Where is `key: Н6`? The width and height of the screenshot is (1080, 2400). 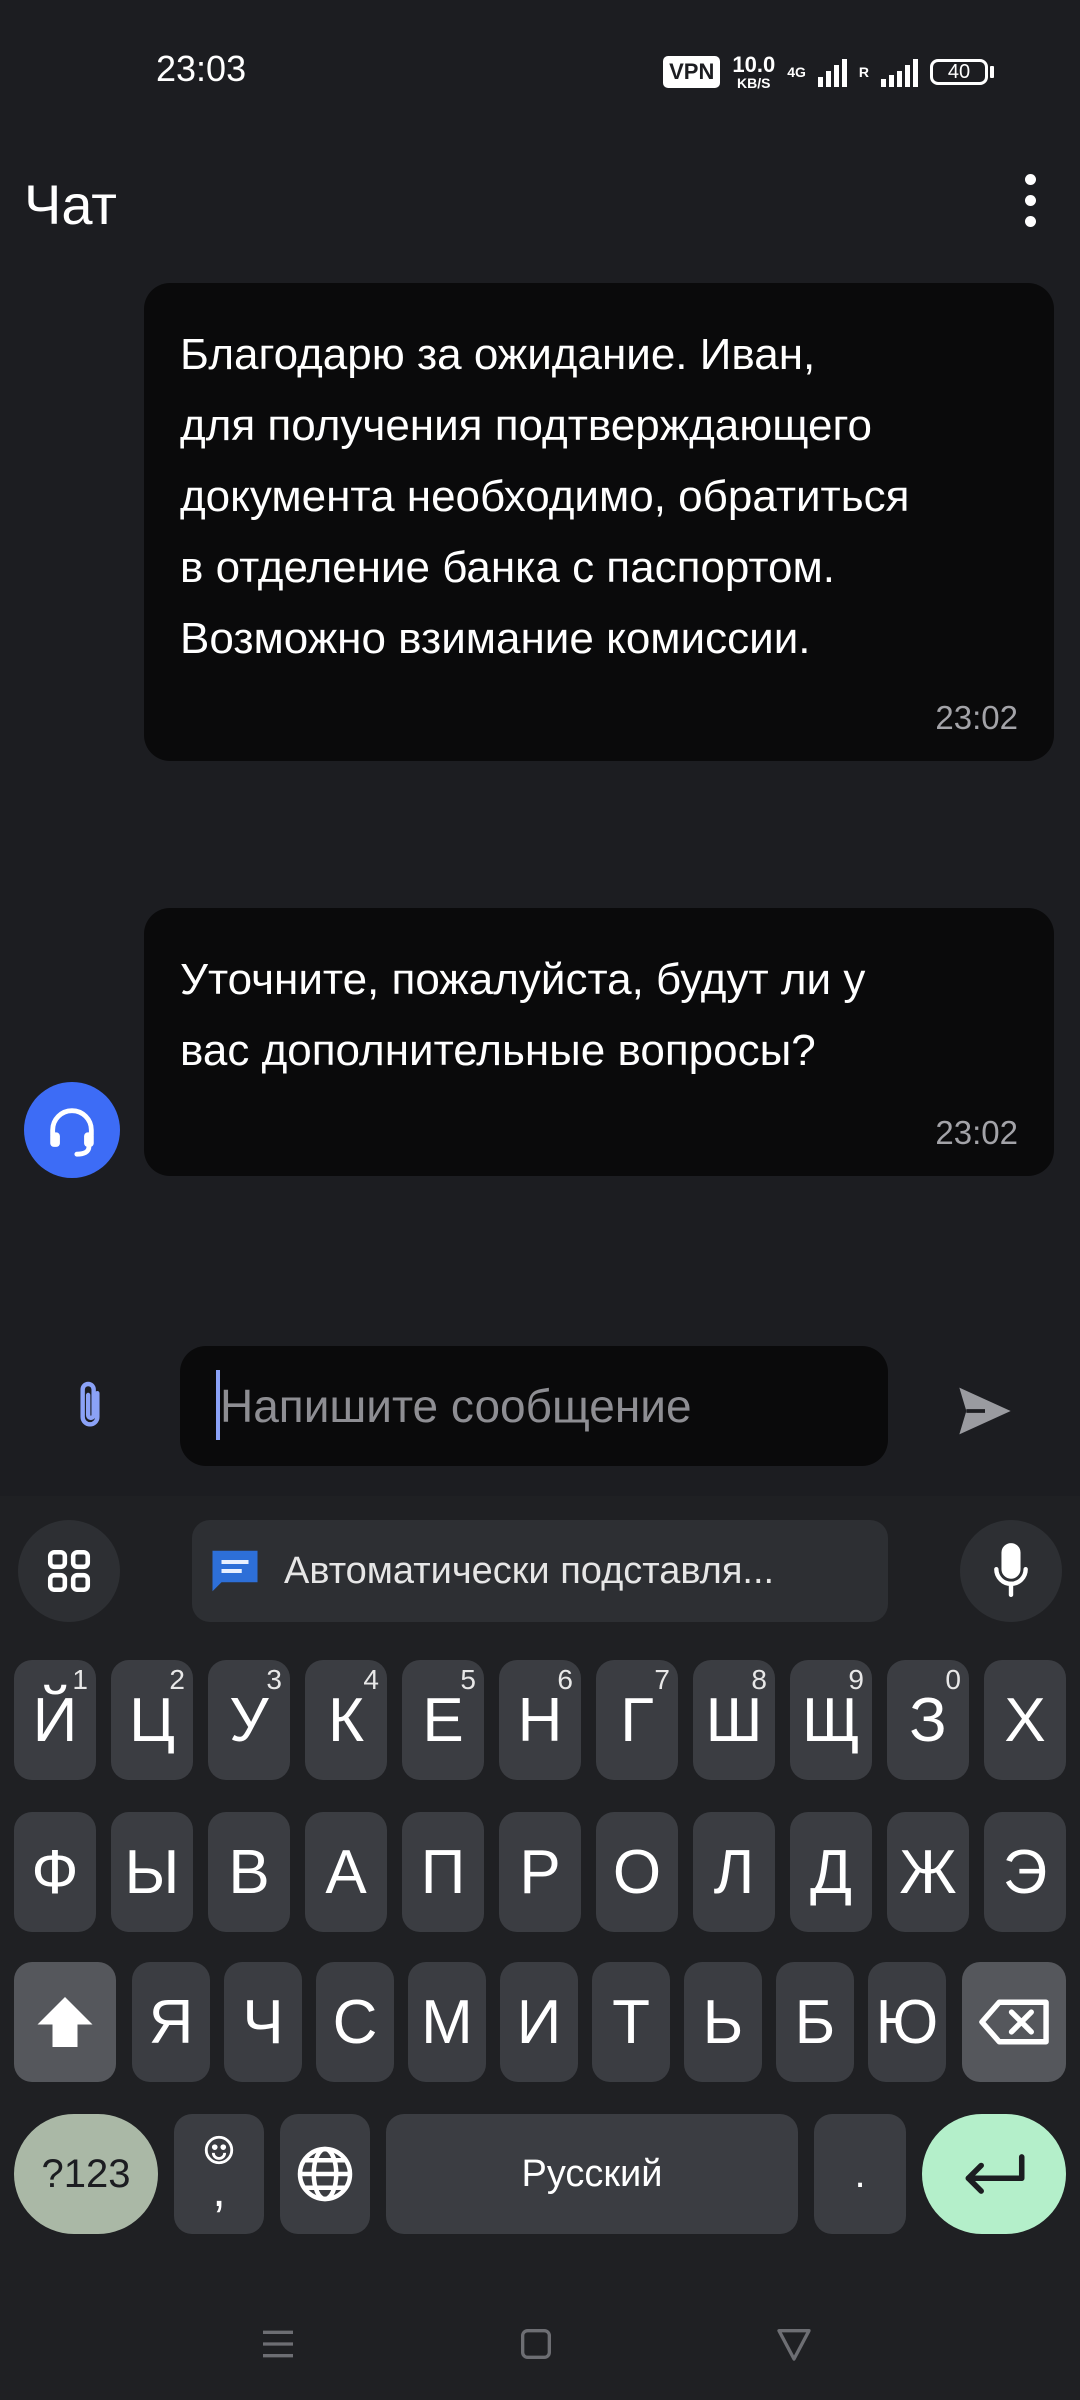 key: Н6 is located at coordinates (540, 1720).